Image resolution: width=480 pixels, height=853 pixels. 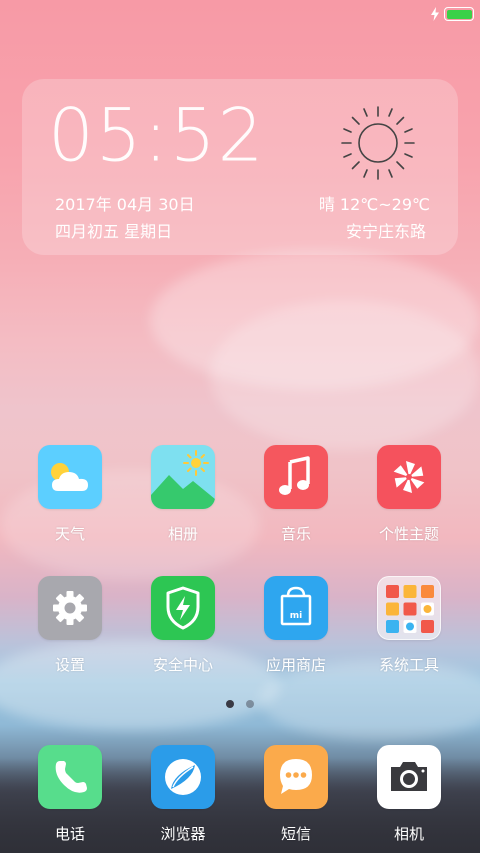 What do you see at coordinates (408, 534) in the screenshot?
I see `app-label: 个性主题` at bounding box center [408, 534].